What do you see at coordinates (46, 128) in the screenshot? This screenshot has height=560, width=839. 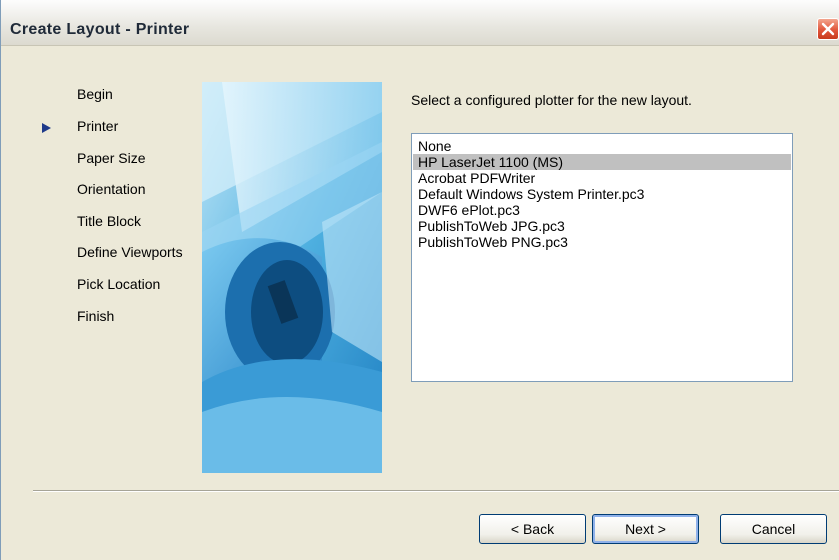 I see `arrow-right-icon` at bounding box center [46, 128].